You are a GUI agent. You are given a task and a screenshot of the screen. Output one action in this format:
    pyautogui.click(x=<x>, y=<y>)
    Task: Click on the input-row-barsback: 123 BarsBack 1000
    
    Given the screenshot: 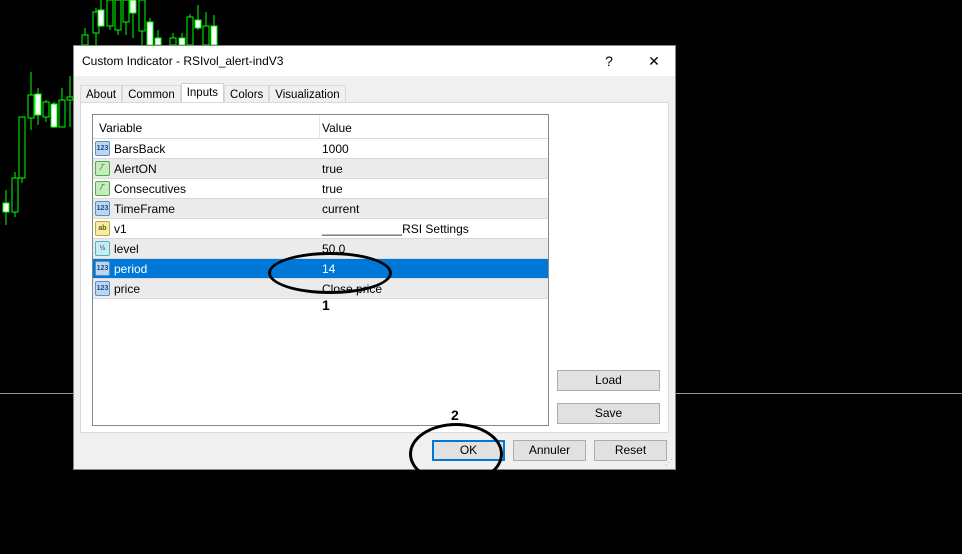 What is the action you would take?
    pyautogui.click(x=320, y=149)
    